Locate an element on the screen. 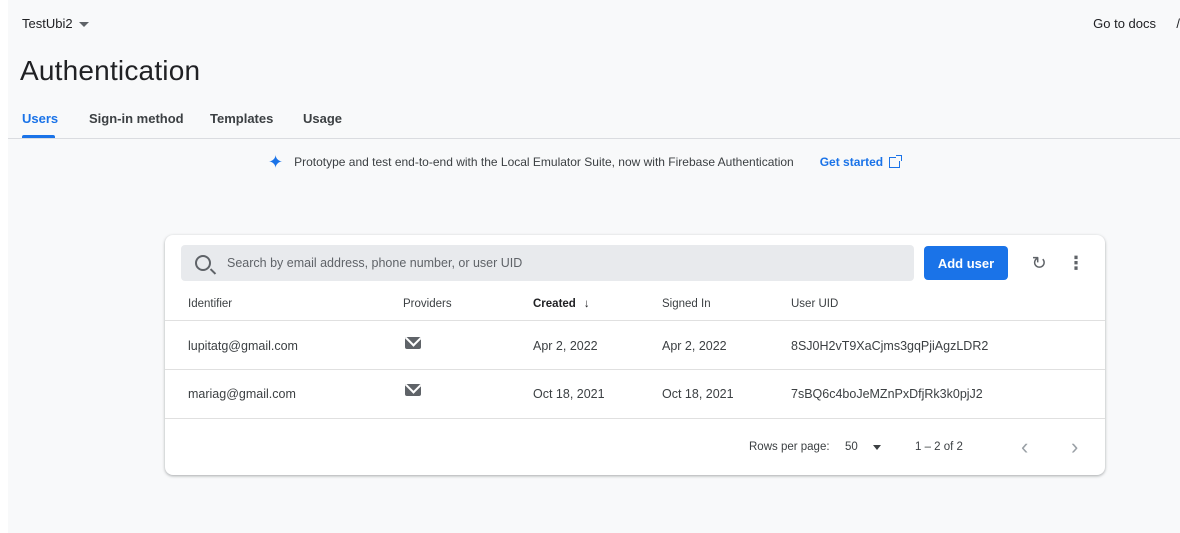 The width and height of the screenshot is (1180, 533). search-icon is located at coordinates (203, 263).